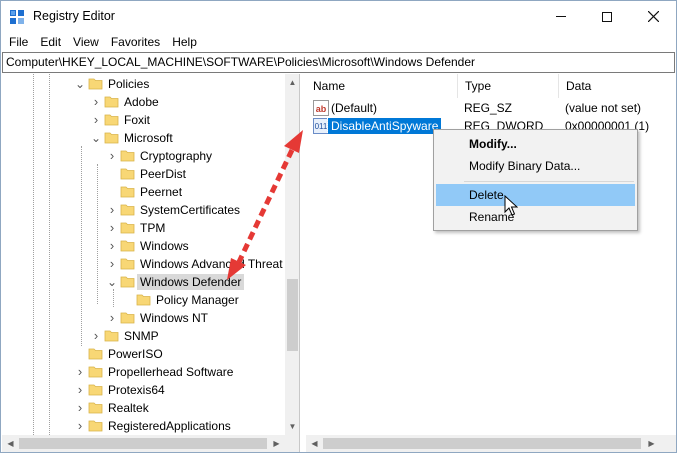 This screenshot has height=453, width=677. I want to click on list-horizontal-scrollbar: ◀ ▶, so click(491, 443).